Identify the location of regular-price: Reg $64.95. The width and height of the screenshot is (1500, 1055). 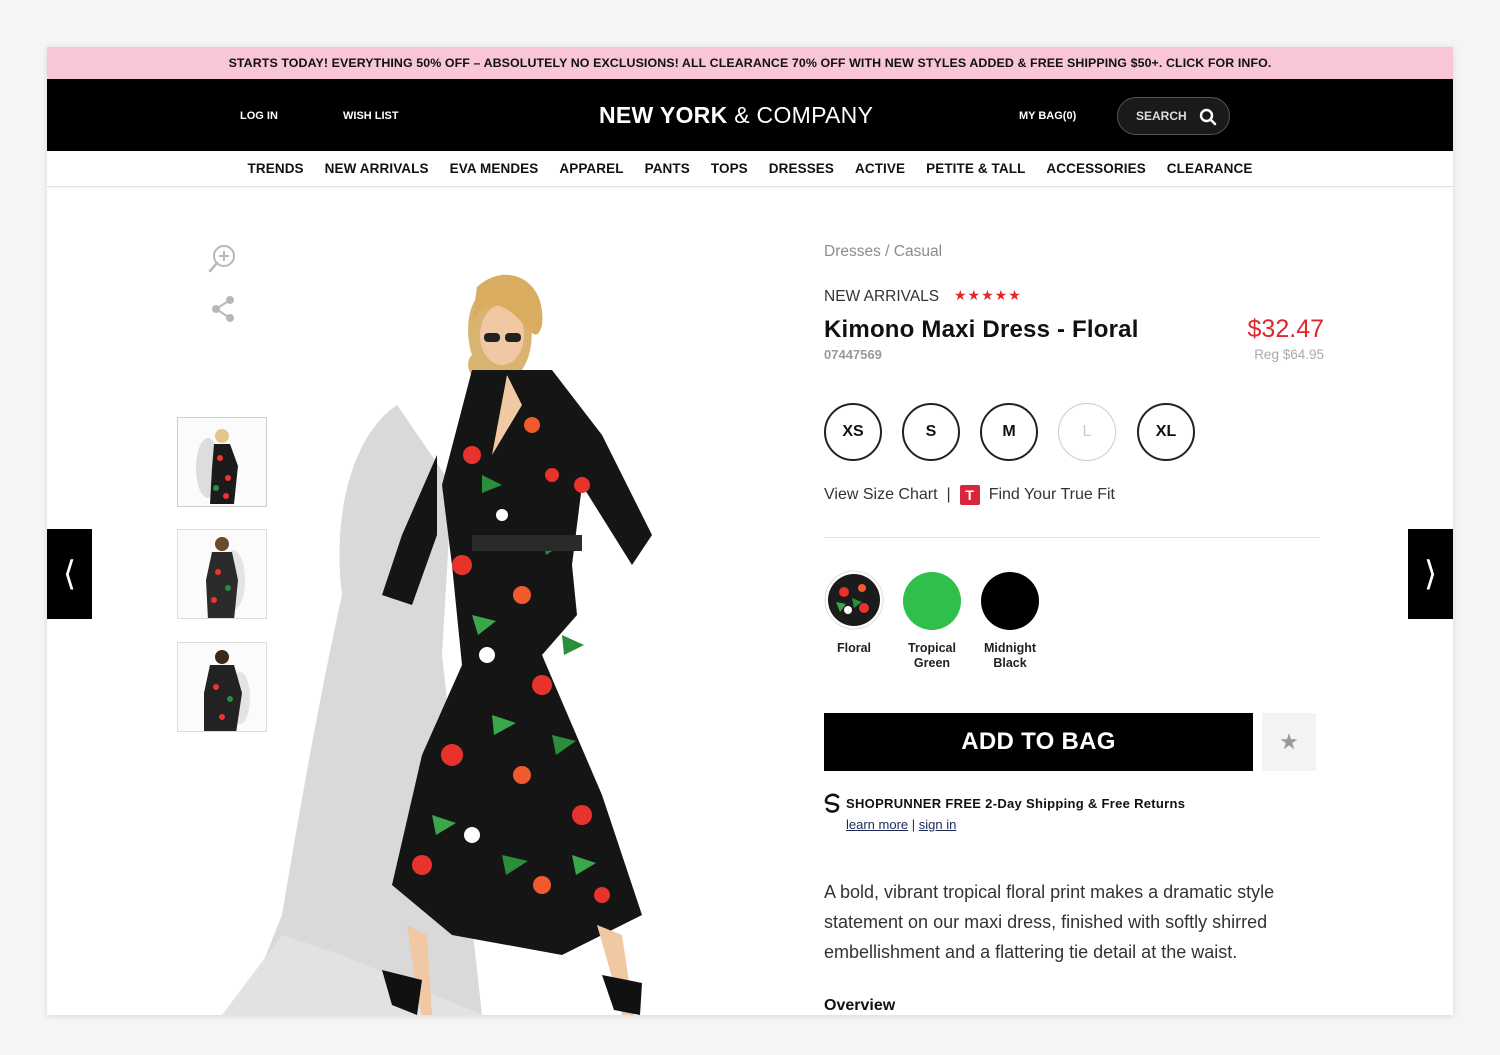
(1289, 354).